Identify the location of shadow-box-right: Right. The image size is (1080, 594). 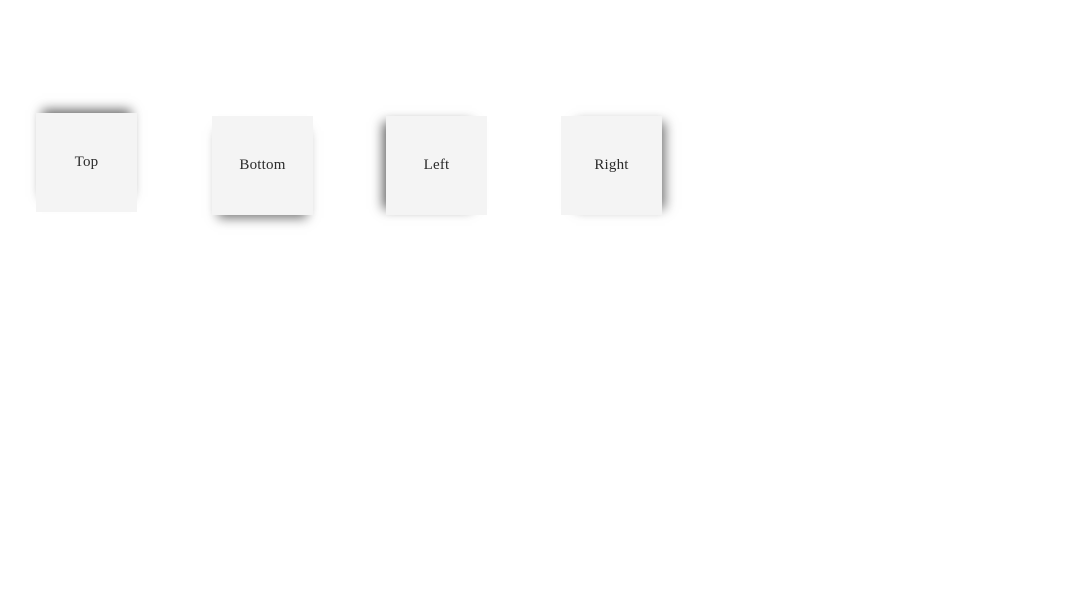
(611, 165).